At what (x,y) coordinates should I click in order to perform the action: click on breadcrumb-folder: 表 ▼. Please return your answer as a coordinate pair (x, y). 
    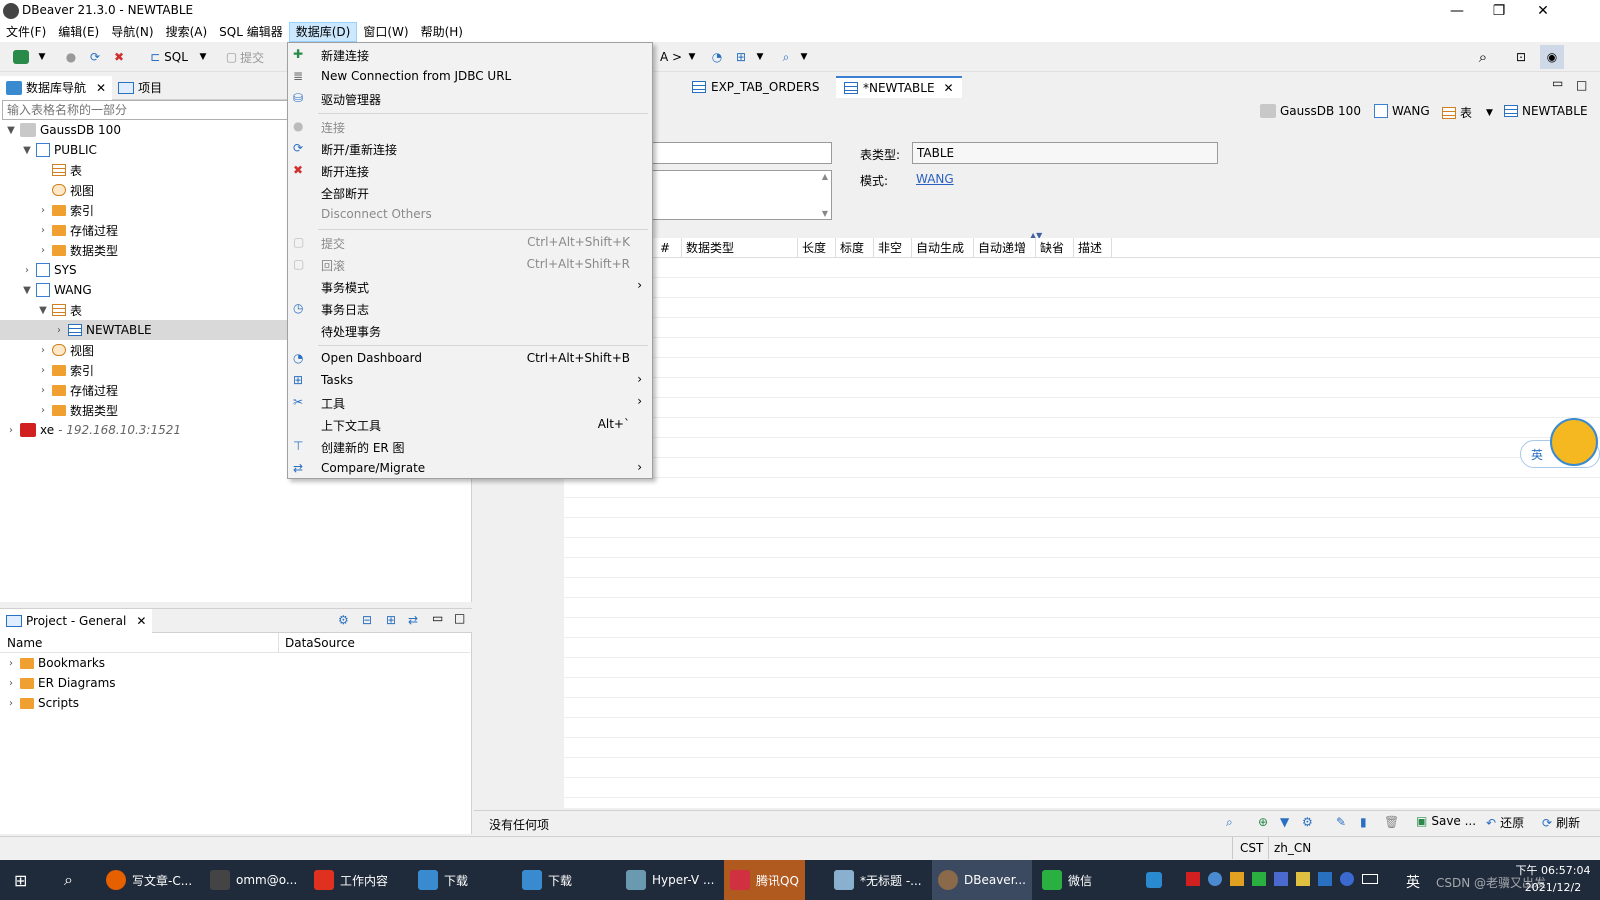
    Looking at the image, I should click on (1467, 112).